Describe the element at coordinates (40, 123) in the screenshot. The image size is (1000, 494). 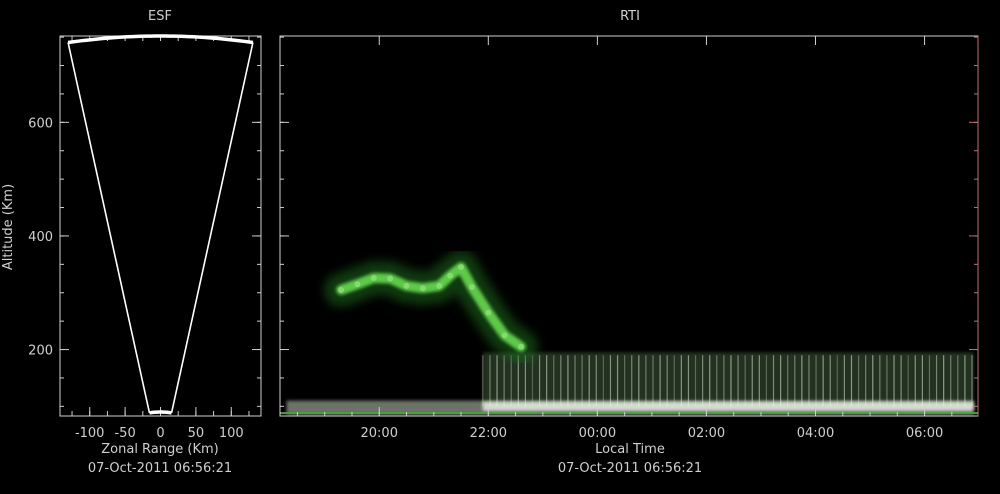
I see `esf-y-tick-label: 600` at that location.